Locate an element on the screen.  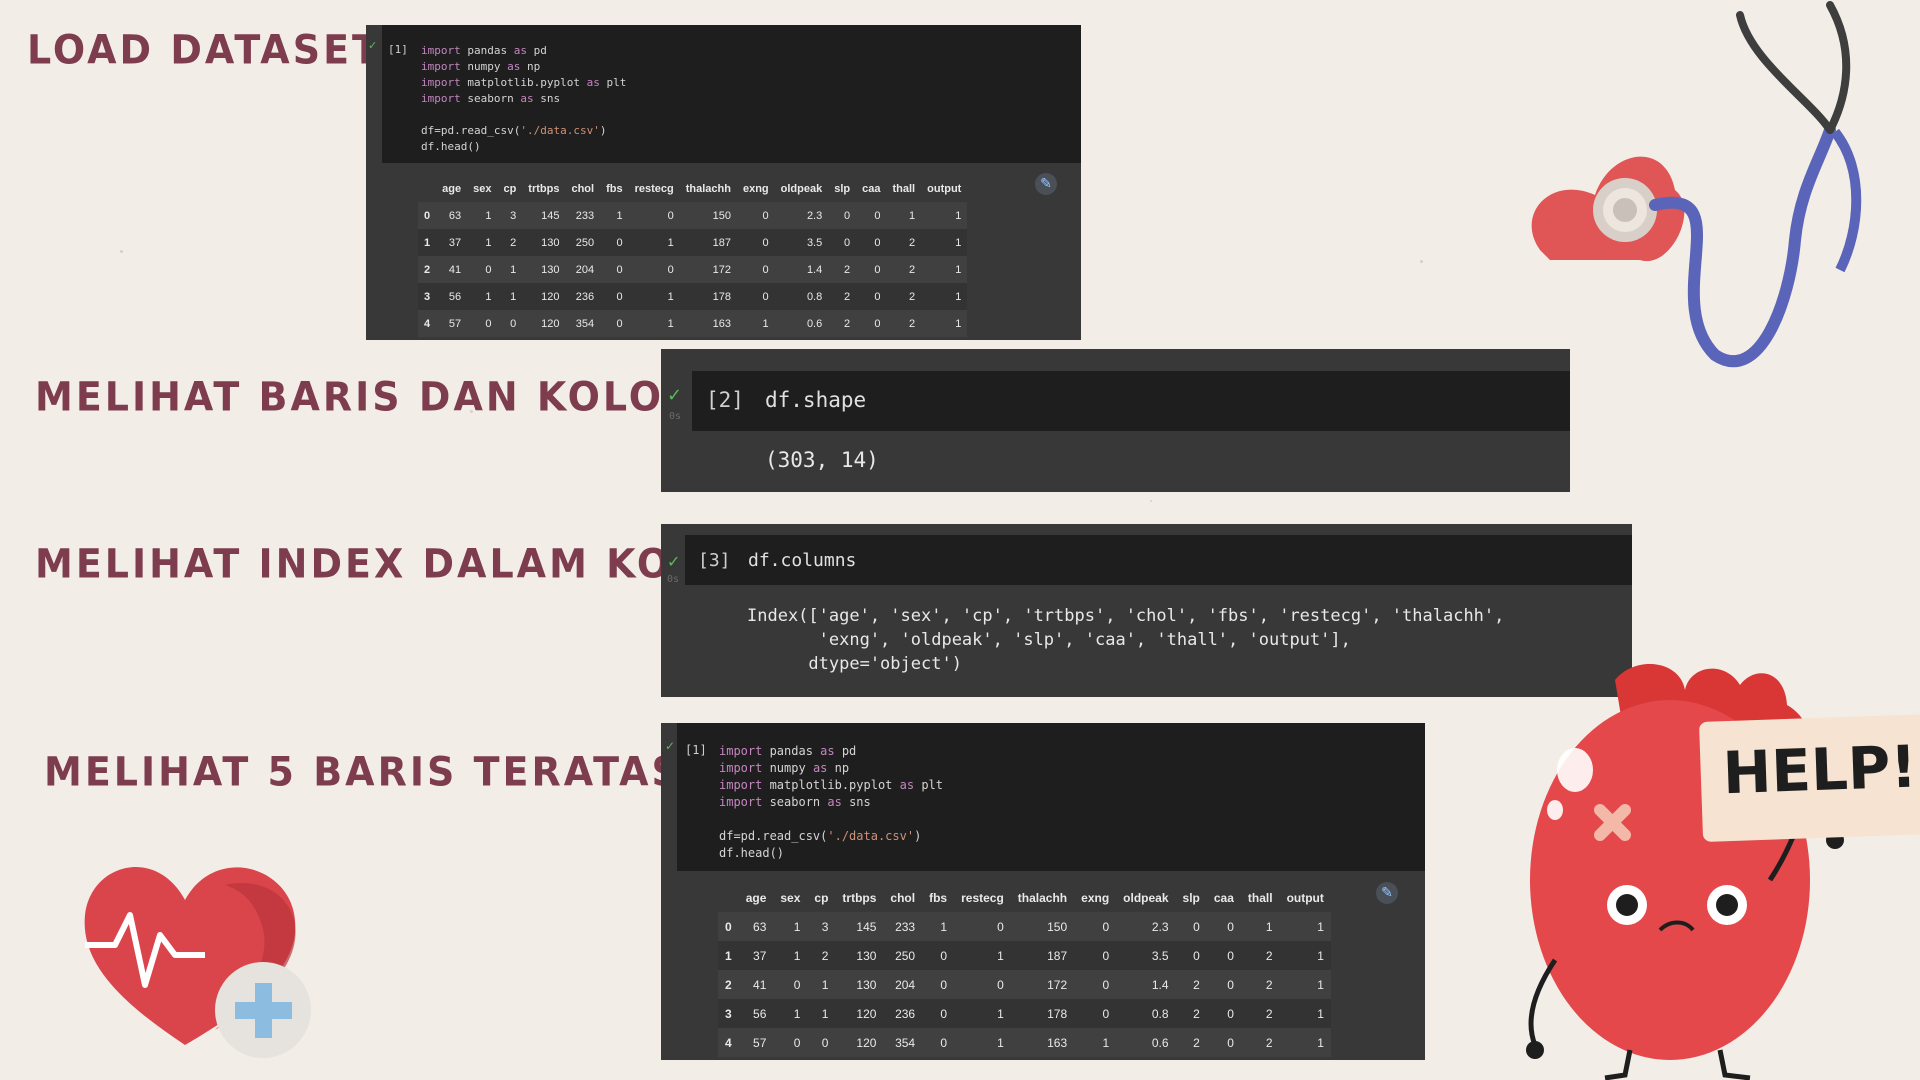
column-header: cp is located at coordinates (821, 897).